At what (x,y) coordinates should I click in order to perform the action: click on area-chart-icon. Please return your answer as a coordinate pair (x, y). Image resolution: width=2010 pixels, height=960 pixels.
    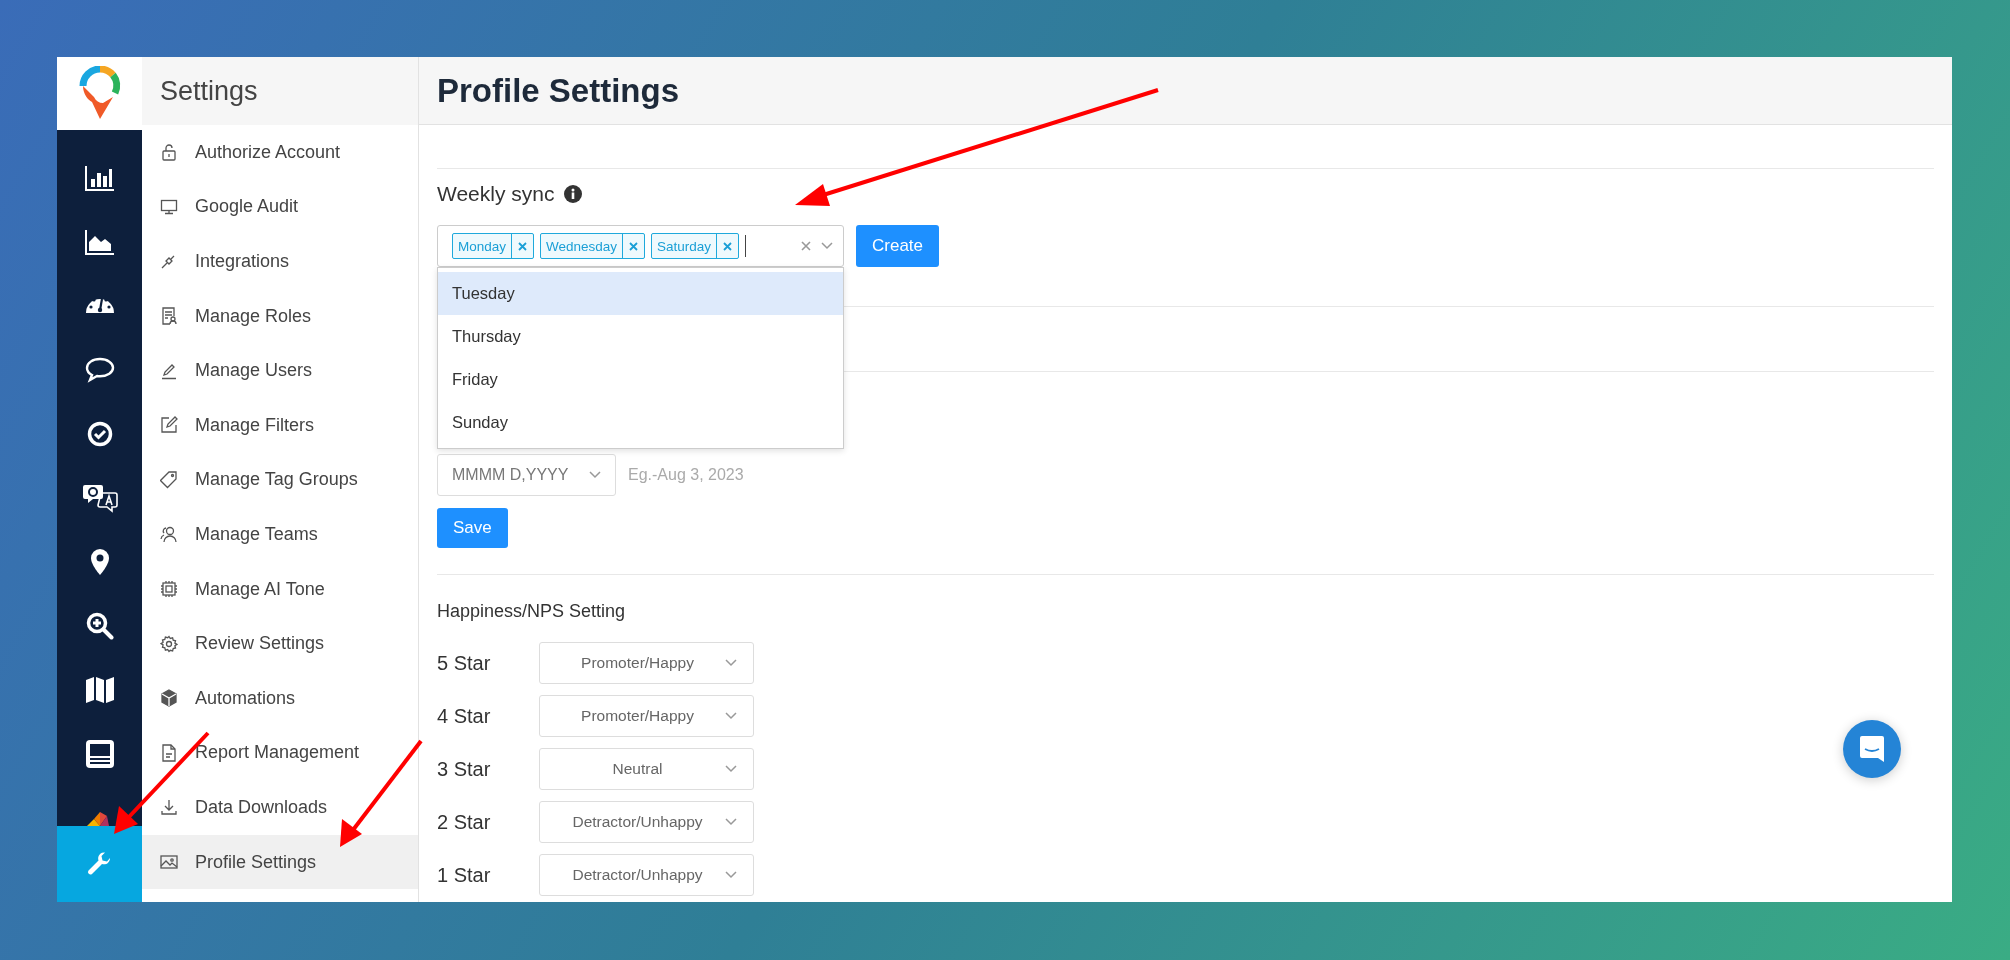
    Looking at the image, I should click on (99, 242).